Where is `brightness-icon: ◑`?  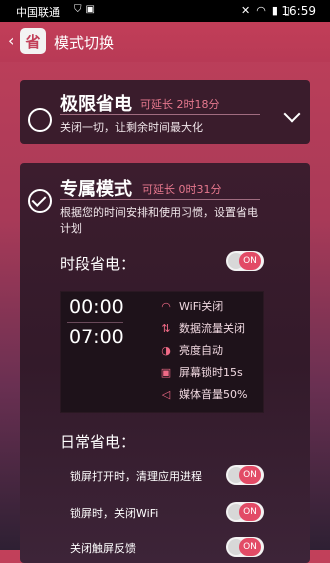
brightness-icon: ◑ is located at coordinates (166, 350).